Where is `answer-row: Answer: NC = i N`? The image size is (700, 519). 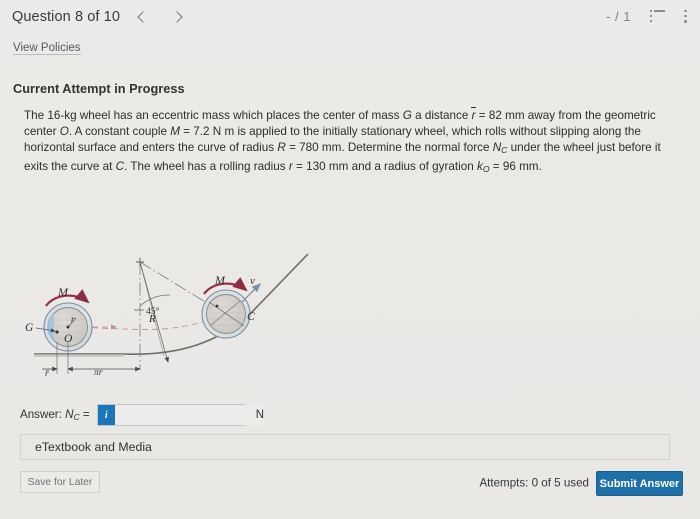 answer-row: Answer: NC = i N is located at coordinates (142, 415).